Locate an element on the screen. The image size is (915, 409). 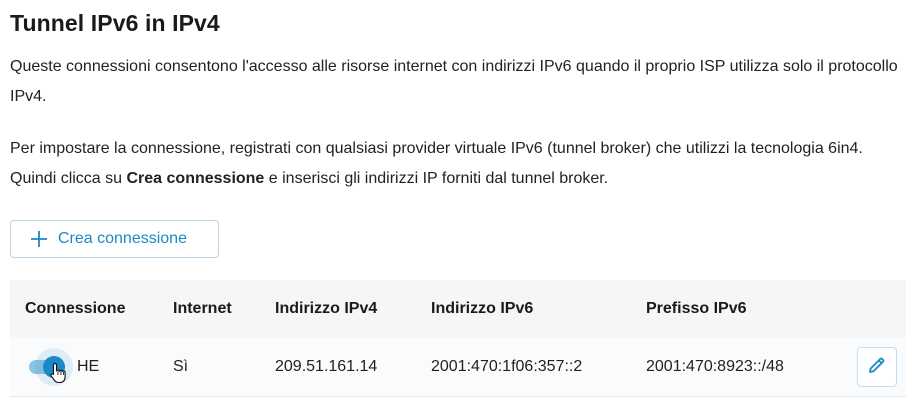
pencil-icon is located at coordinates (877, 367).